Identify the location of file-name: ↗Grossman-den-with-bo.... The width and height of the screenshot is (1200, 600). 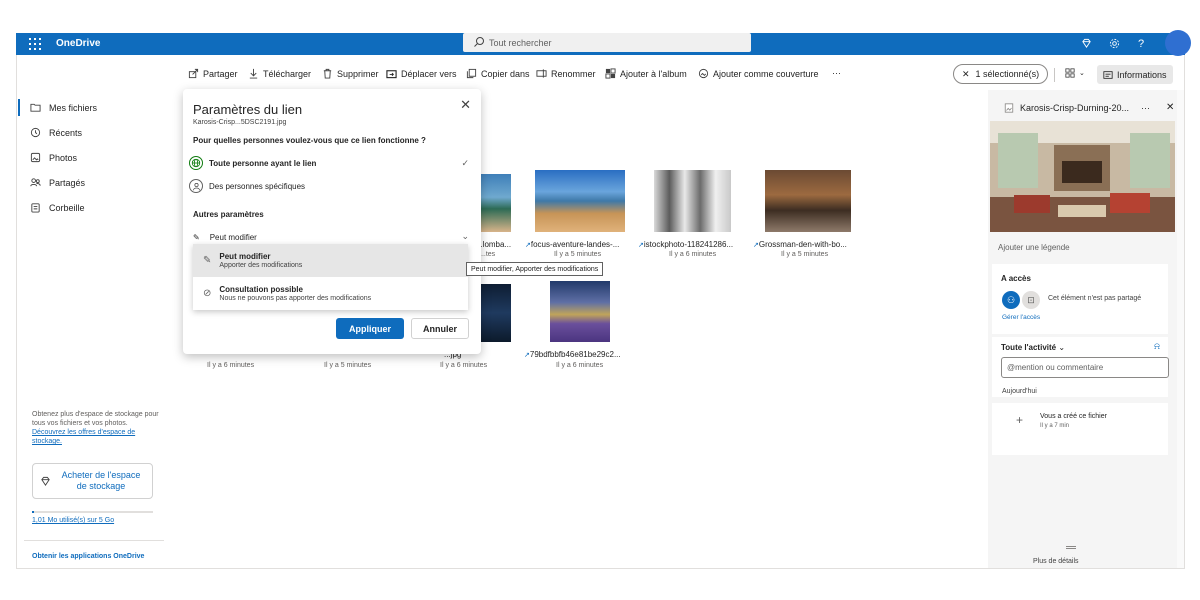
(800, 244).